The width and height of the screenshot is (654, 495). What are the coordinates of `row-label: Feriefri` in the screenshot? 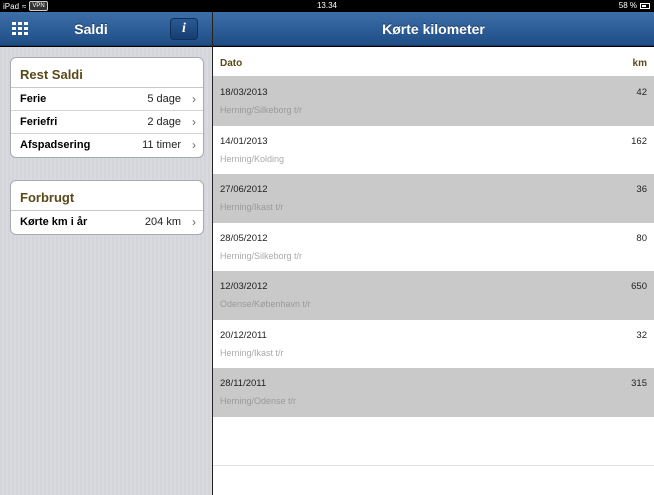 It's located at (39, 122).